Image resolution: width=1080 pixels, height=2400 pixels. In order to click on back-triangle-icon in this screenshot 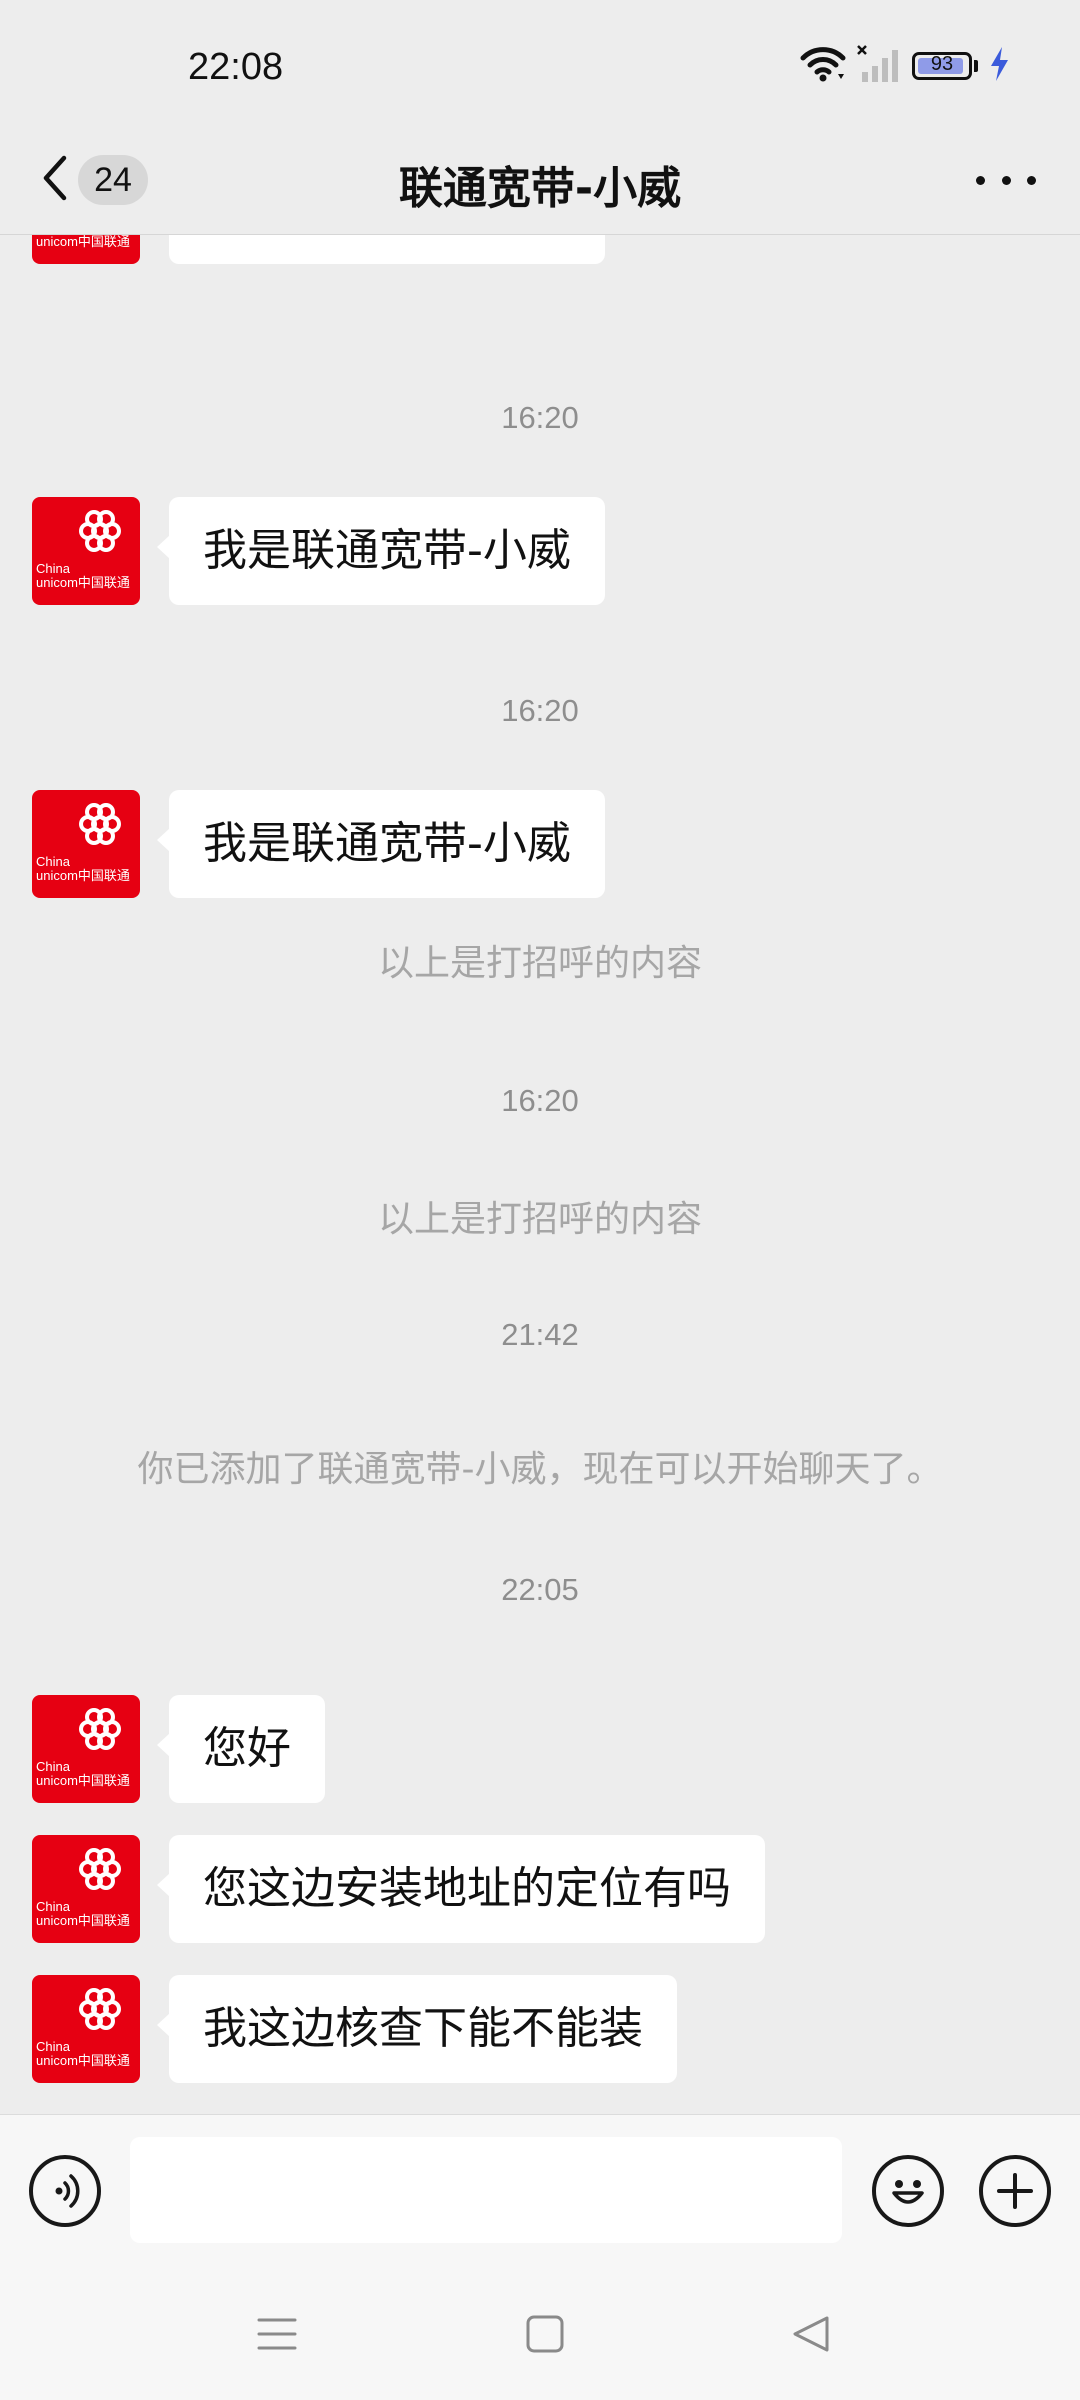, I will do `click(811, 2336)`.